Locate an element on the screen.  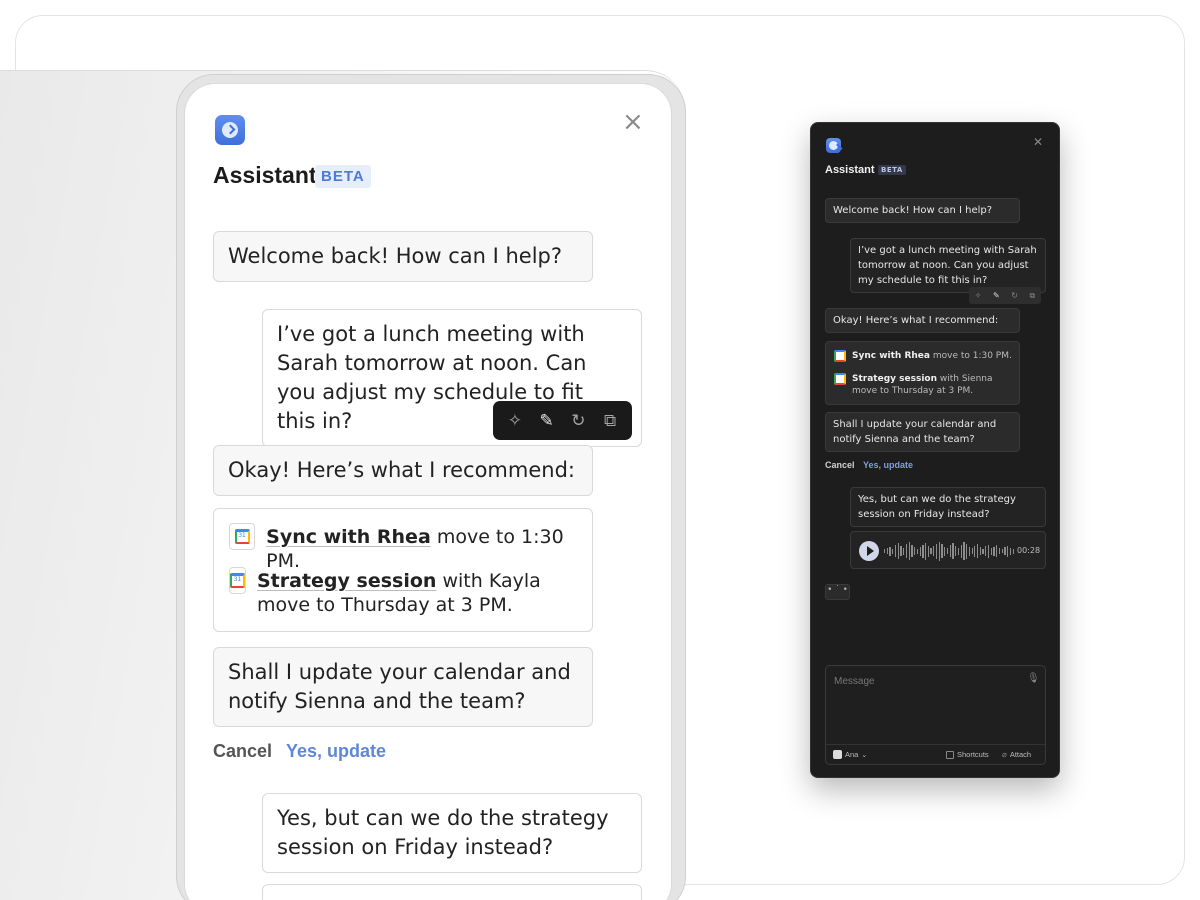
waveform is located at coordinates (949, 551).